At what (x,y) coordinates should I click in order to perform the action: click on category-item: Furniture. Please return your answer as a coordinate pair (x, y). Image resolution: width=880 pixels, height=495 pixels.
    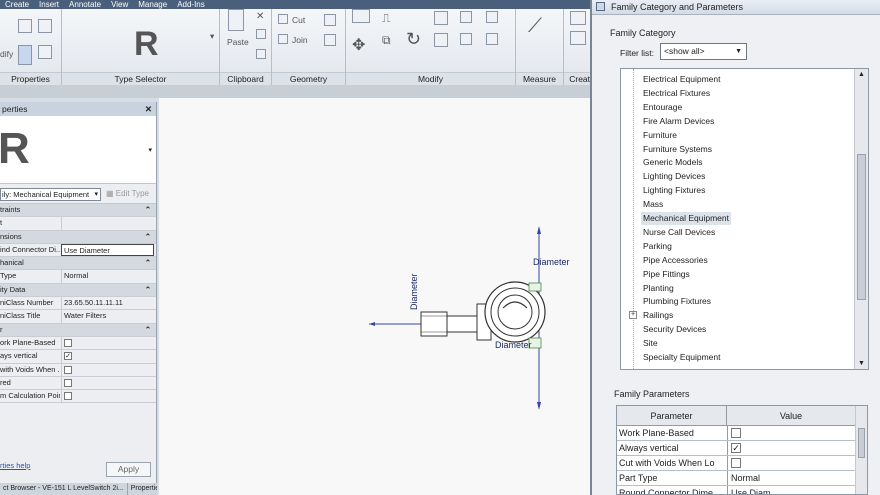
    Looking at the image, I should click on (660, 135).